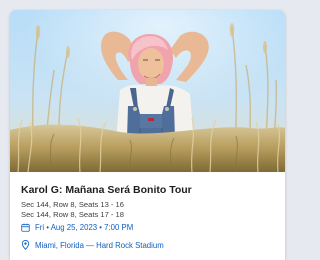 This screenshot has height=260, width=320. Describe the element at coordinates (84, 228) in the screenshot. I see `event-date-text: Fri • Aug 25, 2023 • 7:00 PM` at that location.